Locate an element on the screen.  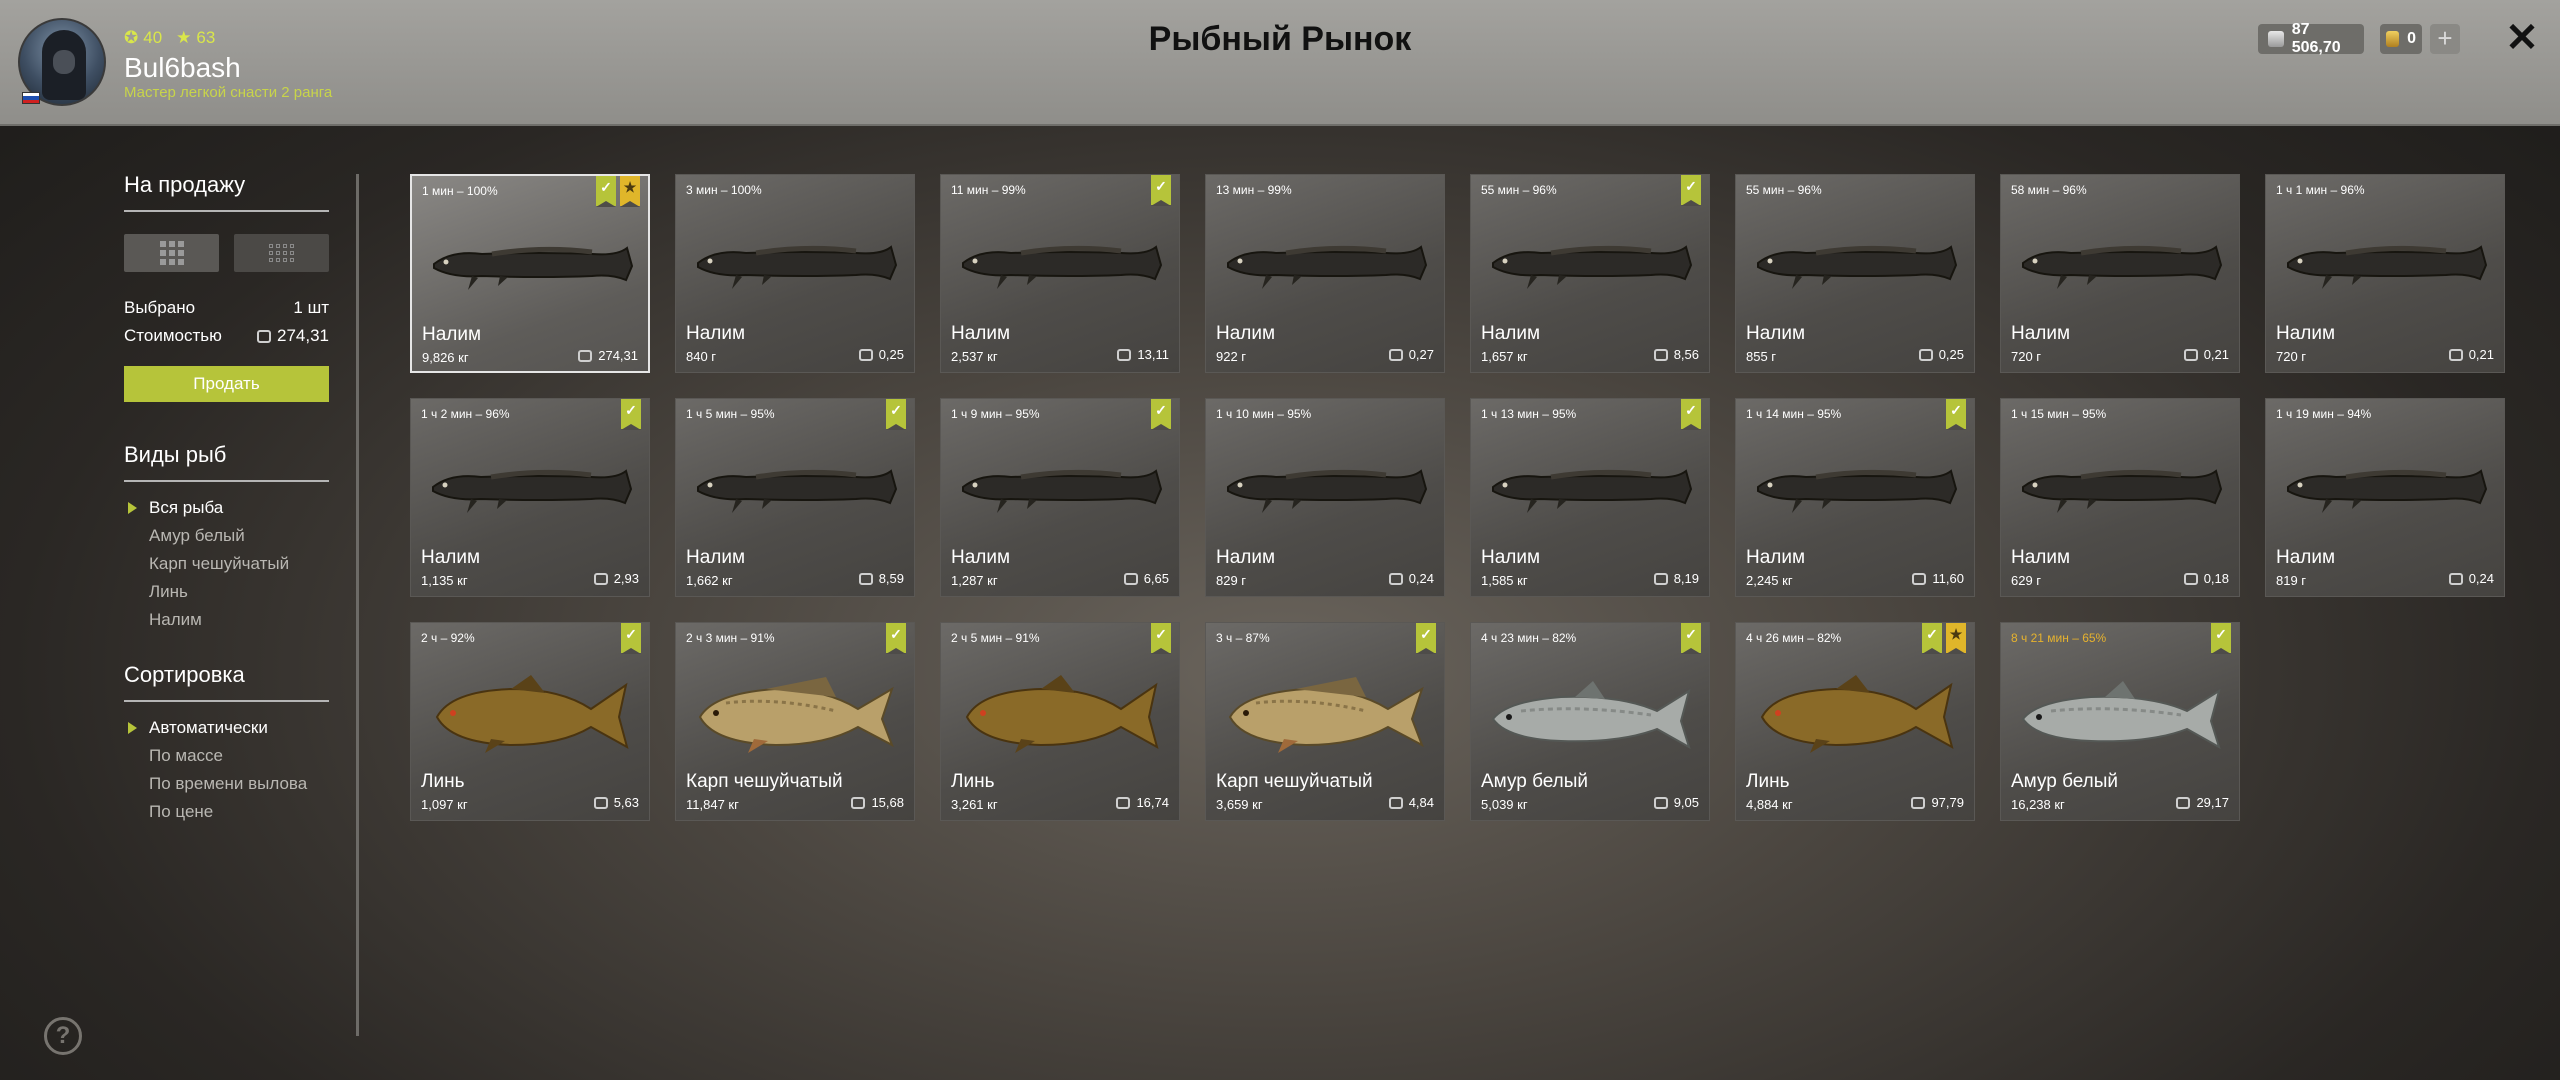
fish-price: 0,25 is located at coordinates (881, 354).